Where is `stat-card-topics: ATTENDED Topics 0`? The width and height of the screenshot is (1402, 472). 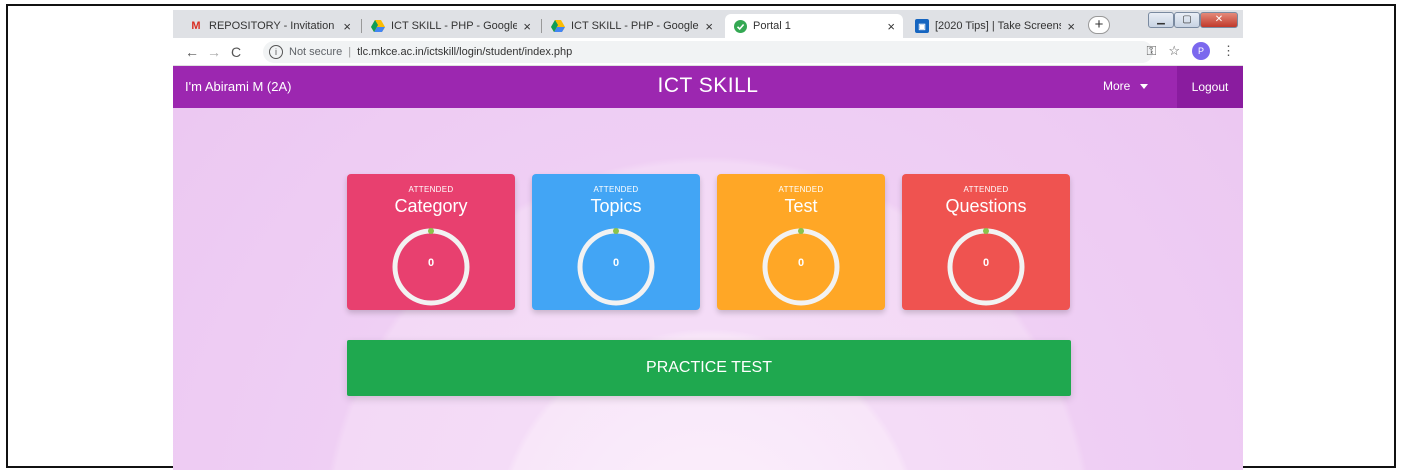
stat-card-topics: ATTENDED Topics 0 is located at coordinates (616, 242).